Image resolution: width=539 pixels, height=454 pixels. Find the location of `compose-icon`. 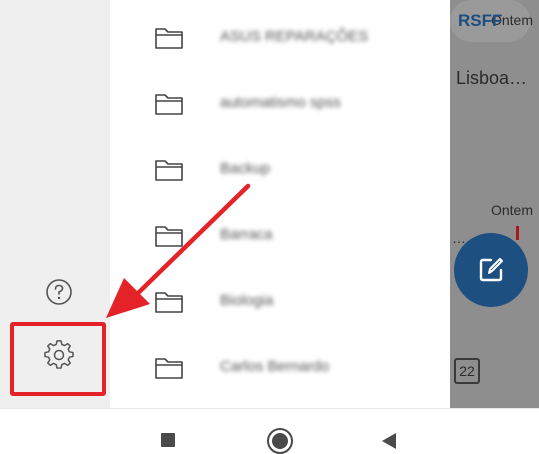

compose-icon is located at coordinates (491, 270).